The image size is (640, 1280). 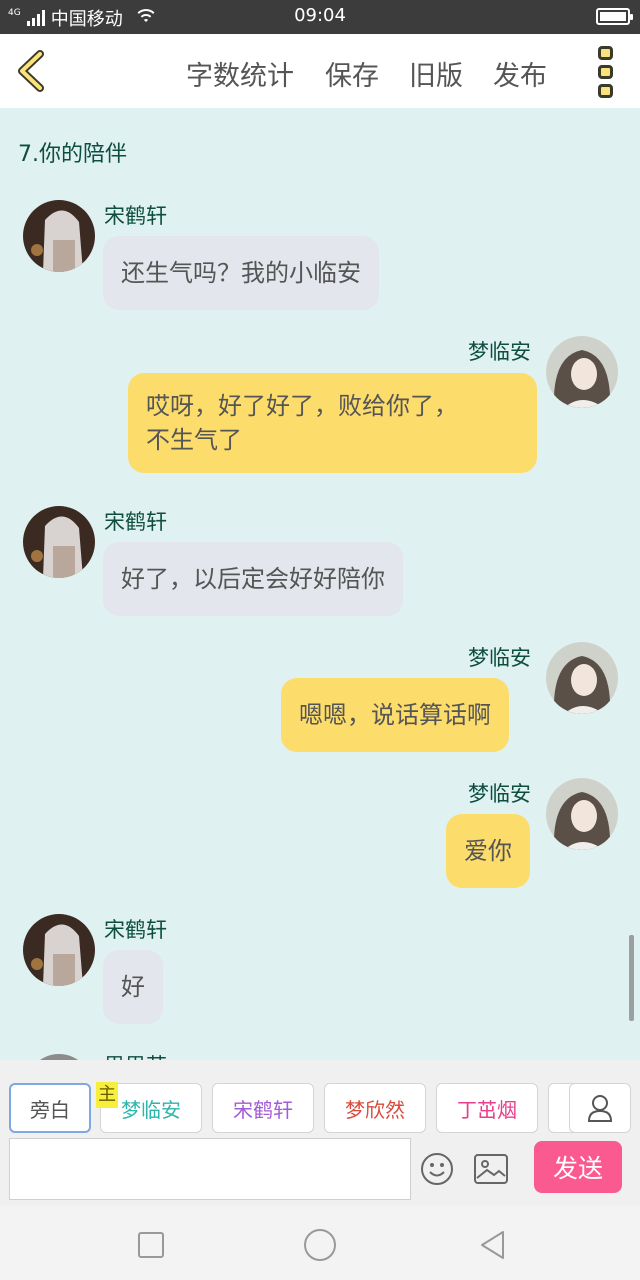 I want to click on triangle-back-icon, so click(x=492, y=1245).